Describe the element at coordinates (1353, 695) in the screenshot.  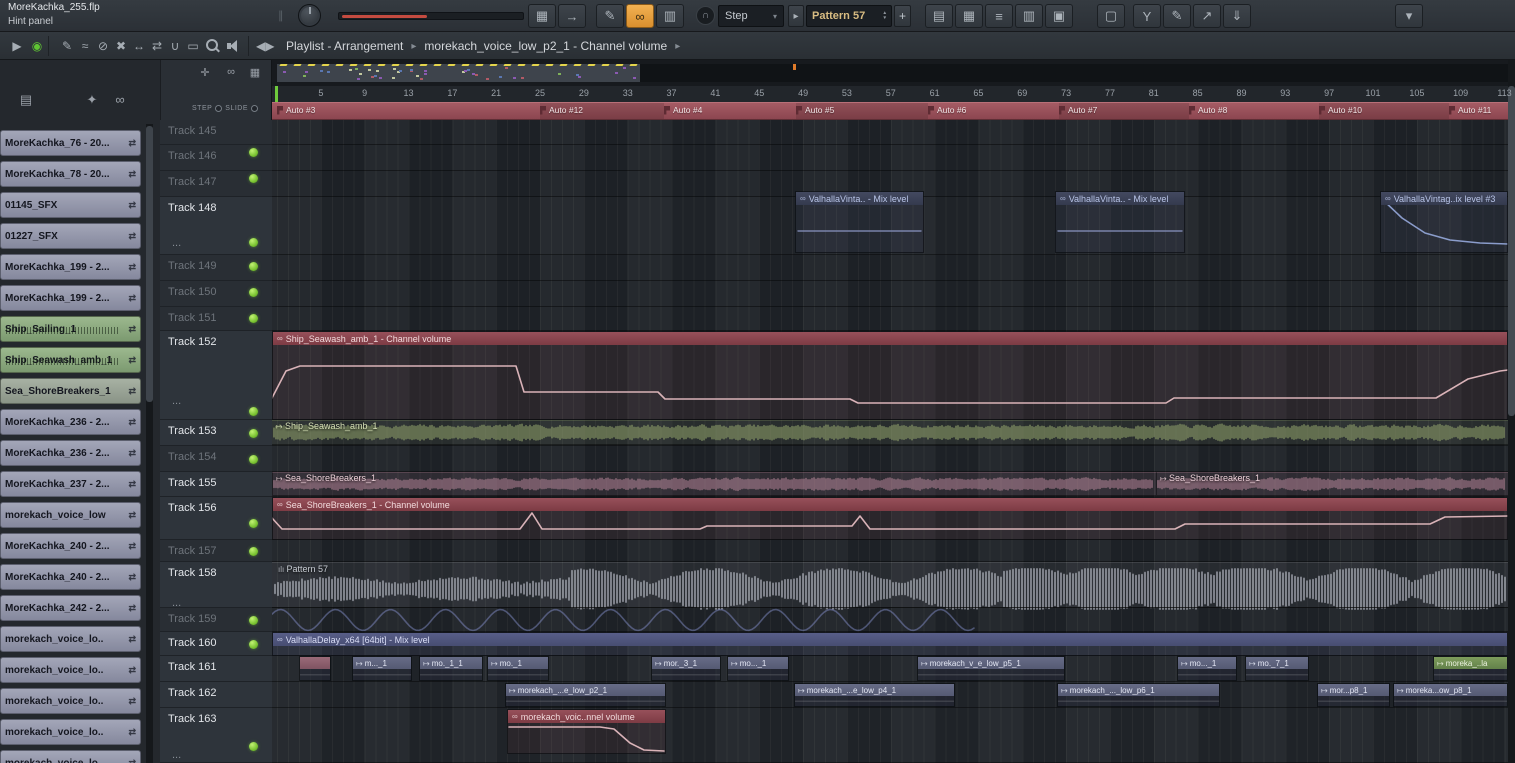
I see `pattern-clip-small: ↦ mor...p8_1` at that location.